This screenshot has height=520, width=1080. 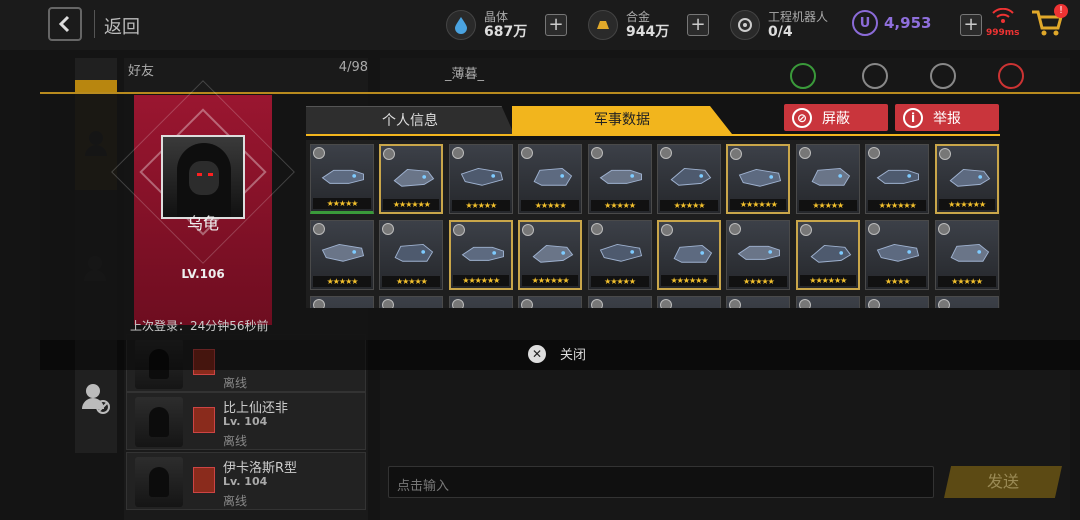 I want to click on friend-name: 比上仙还非, so click(x=256, y=408).